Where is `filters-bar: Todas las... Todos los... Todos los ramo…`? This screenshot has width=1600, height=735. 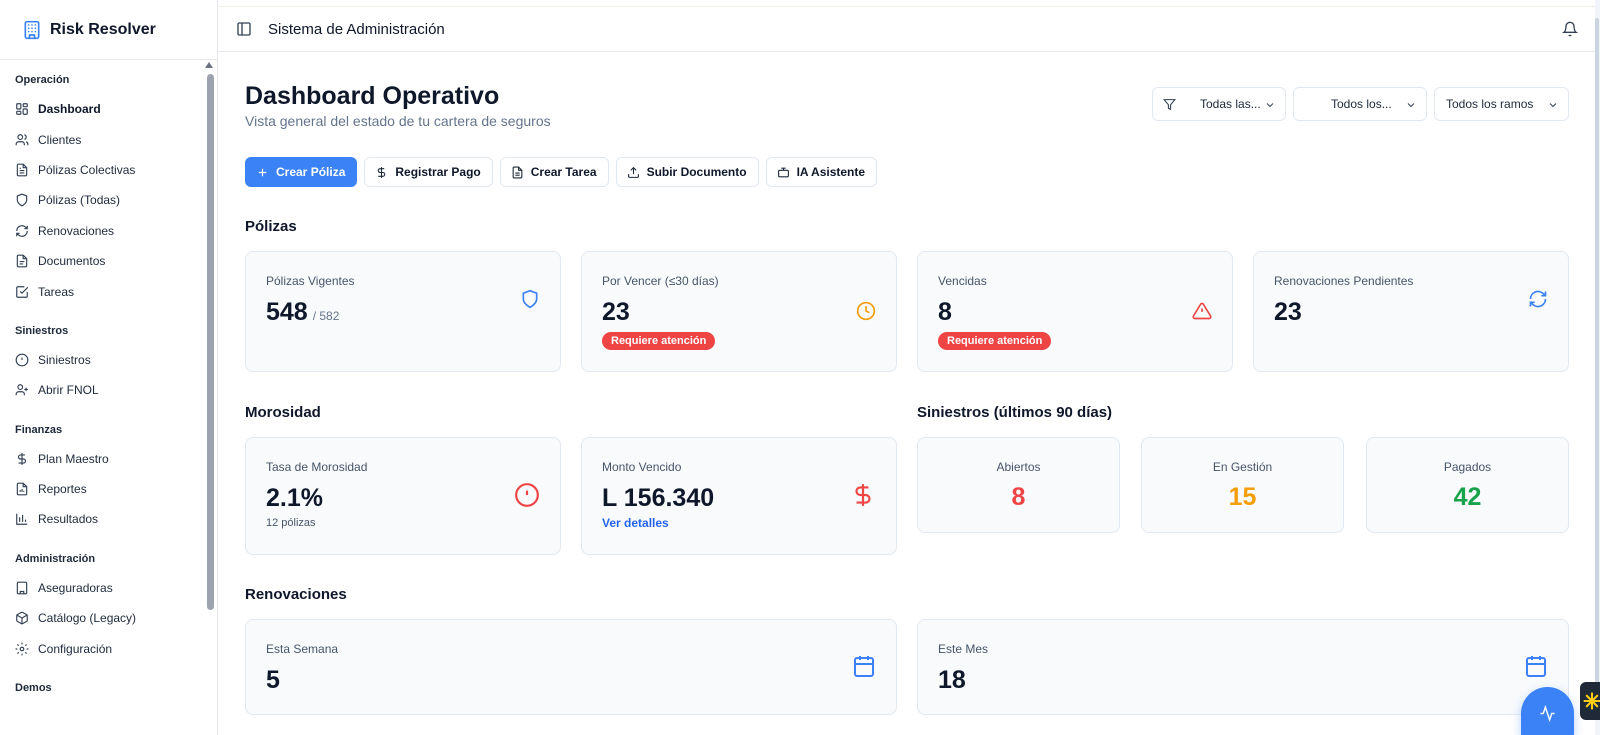 filters-bar: Todas las... Todos los... Todos los ramo… is located at coordinates (1360, 104).